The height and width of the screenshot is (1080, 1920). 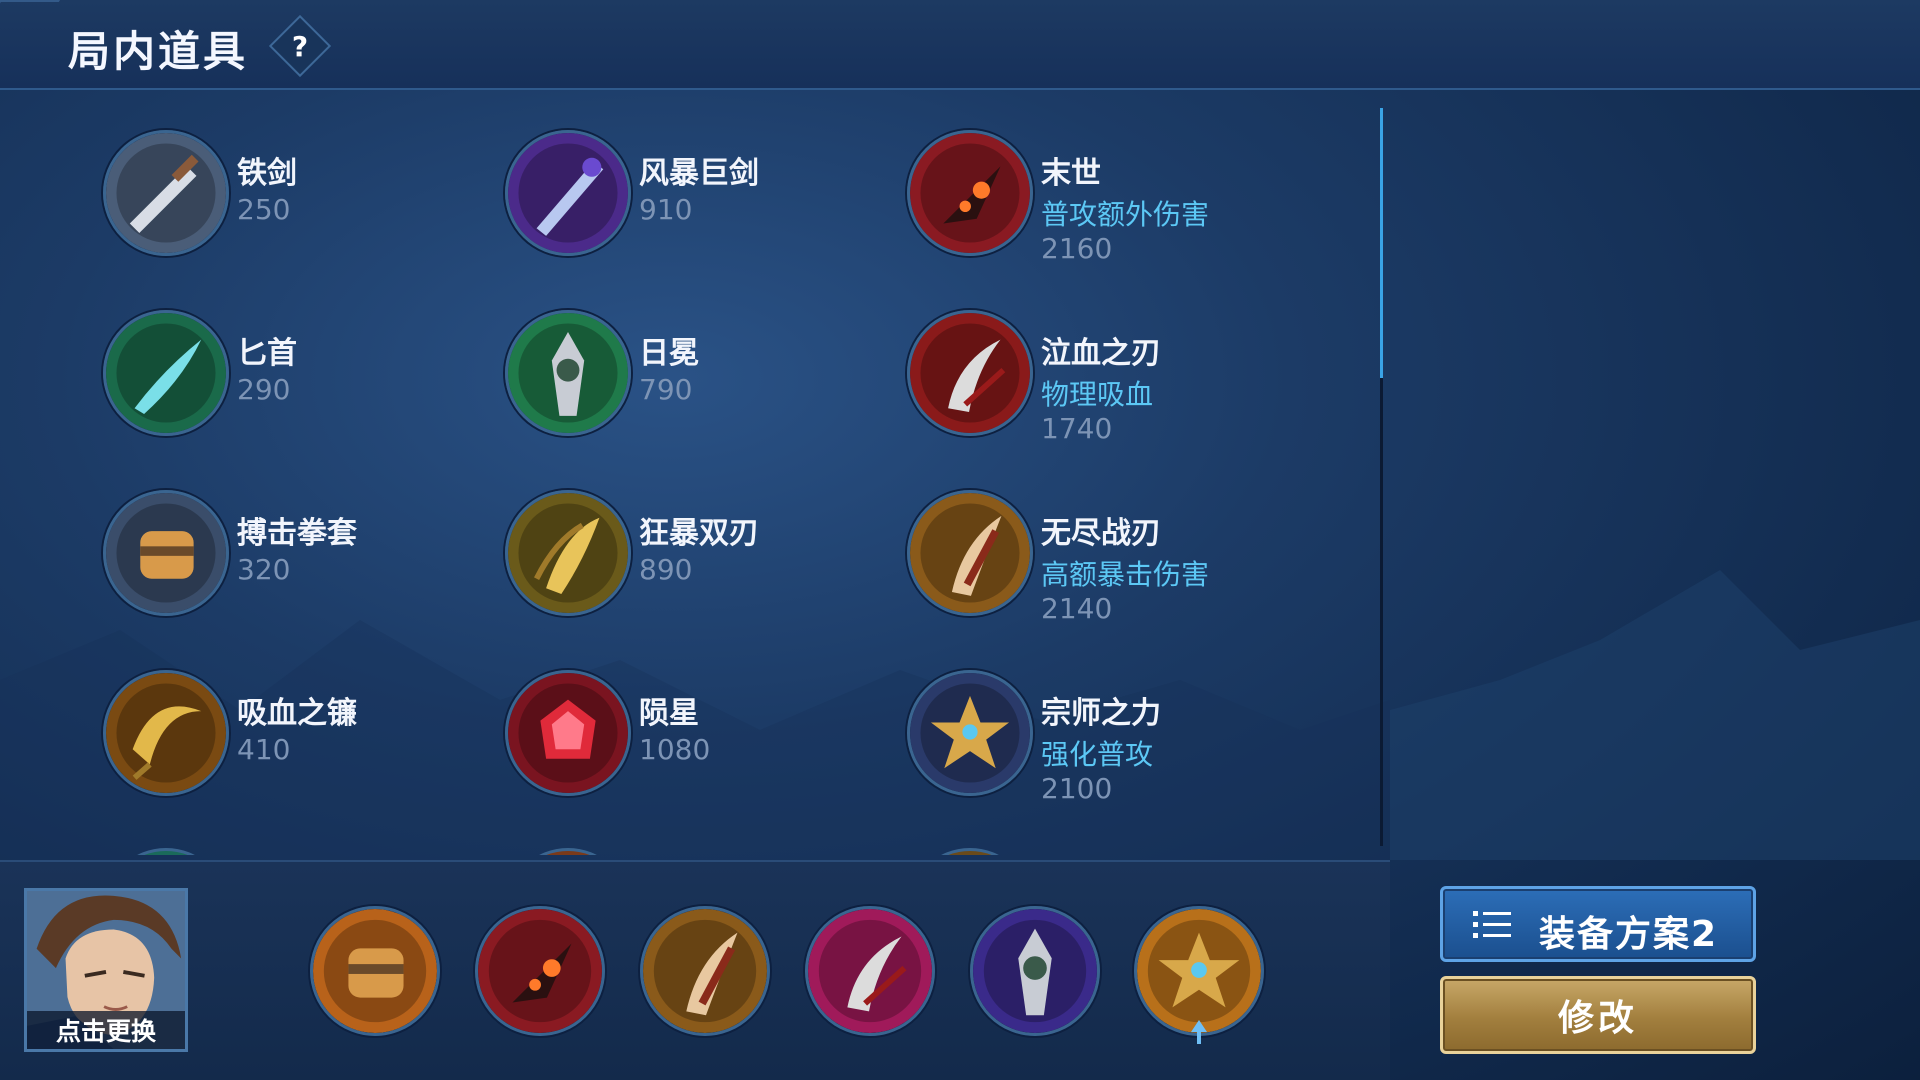 I want to click on item-price: 410, so click(x=264, y=749).